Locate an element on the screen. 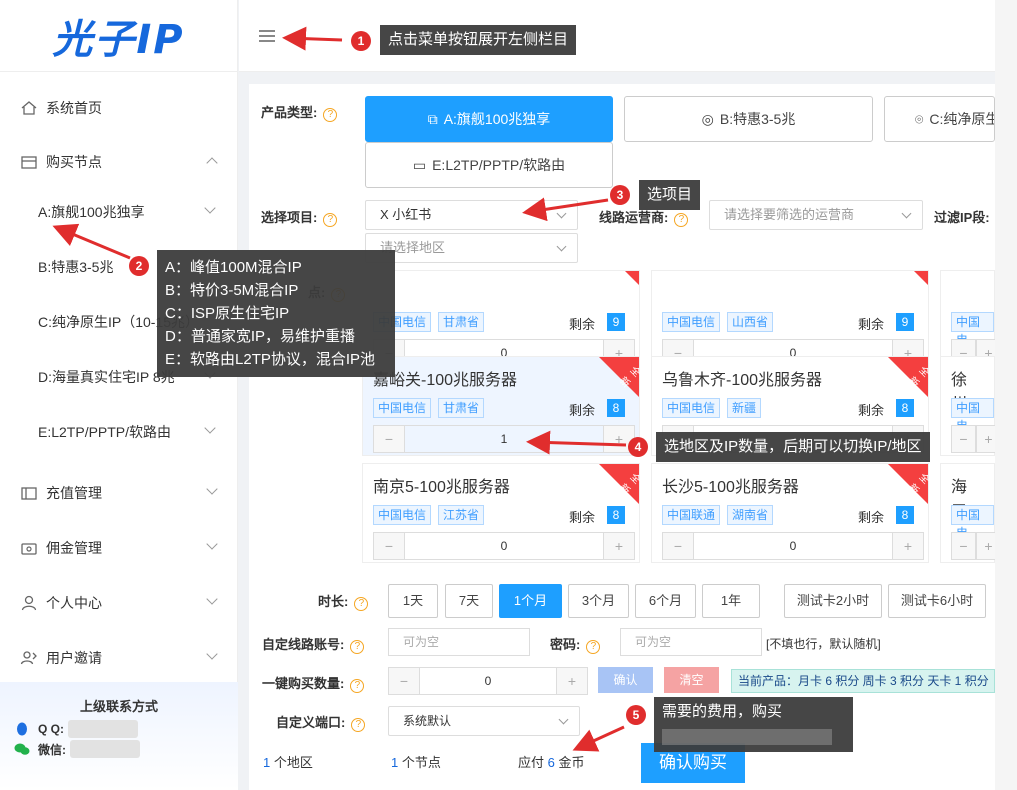 This screenshot has width=1017, height=790. server-card: 全新 长沙5-100兆服务器 中国联通 湖南省 剩余 8 −0 + is located at coordinates (791, 513).